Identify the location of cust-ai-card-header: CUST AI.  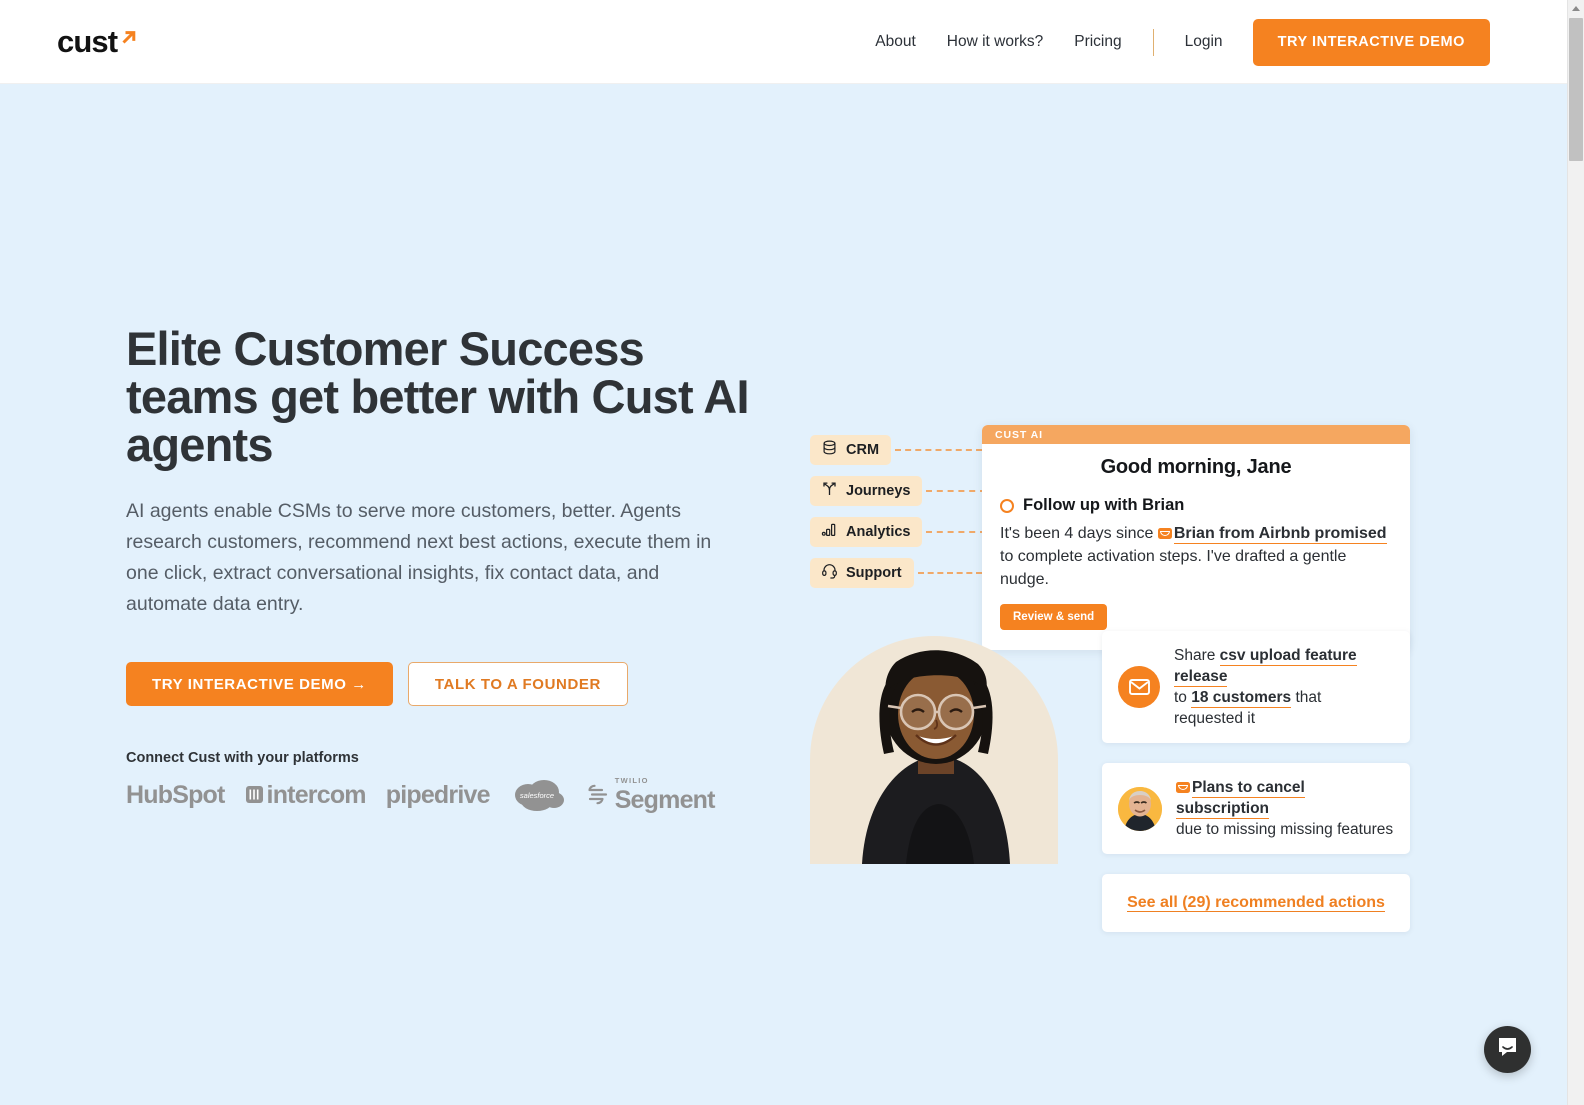
(1196, 434).